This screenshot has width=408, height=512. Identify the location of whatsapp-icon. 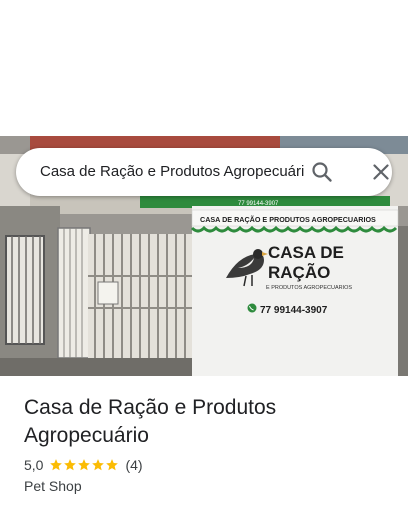
(252, 308).